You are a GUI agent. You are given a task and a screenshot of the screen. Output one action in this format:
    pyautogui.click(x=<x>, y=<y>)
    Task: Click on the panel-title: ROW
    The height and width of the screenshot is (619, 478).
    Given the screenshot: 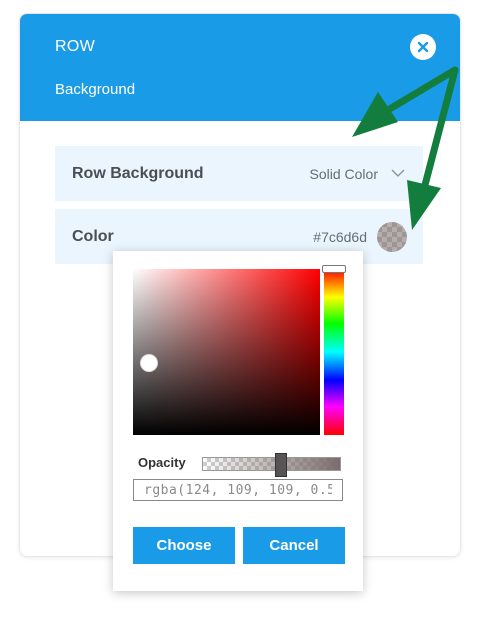 What is the action you would take?
    pyautogui.click(x=75, y=46)
    